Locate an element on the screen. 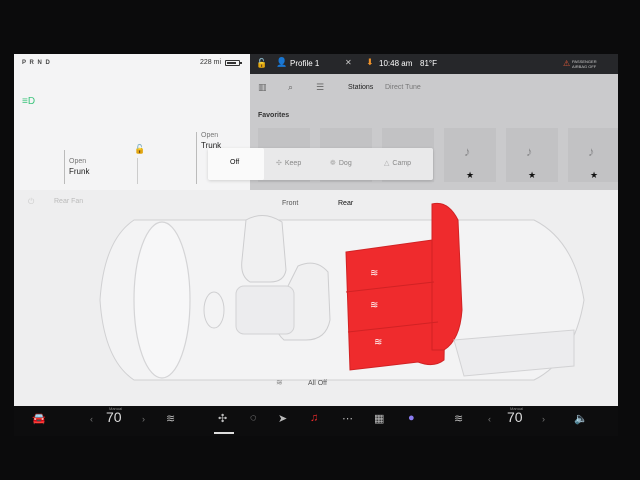 The image size is (640, 480). all-off-heat-icon: ≋ is located at coordinates (279, 382).